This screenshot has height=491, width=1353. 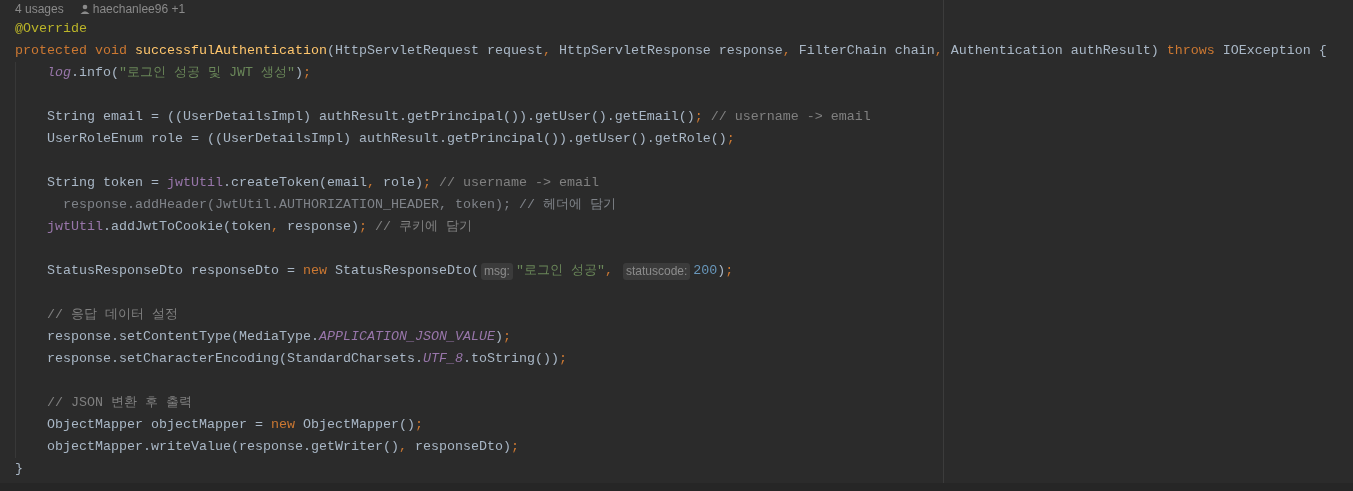 I want to click on code-text: "로그인 성공",, so click(x=564, y=271).